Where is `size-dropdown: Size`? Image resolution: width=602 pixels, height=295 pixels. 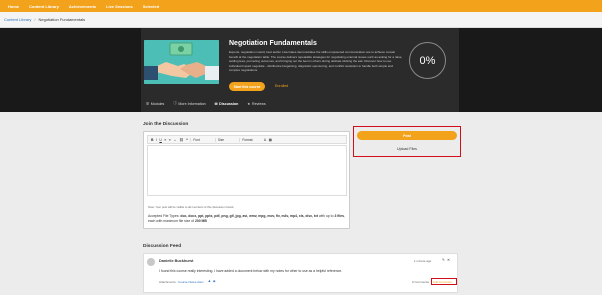
size-dropdown: Size is located at coordinates (225, 139).